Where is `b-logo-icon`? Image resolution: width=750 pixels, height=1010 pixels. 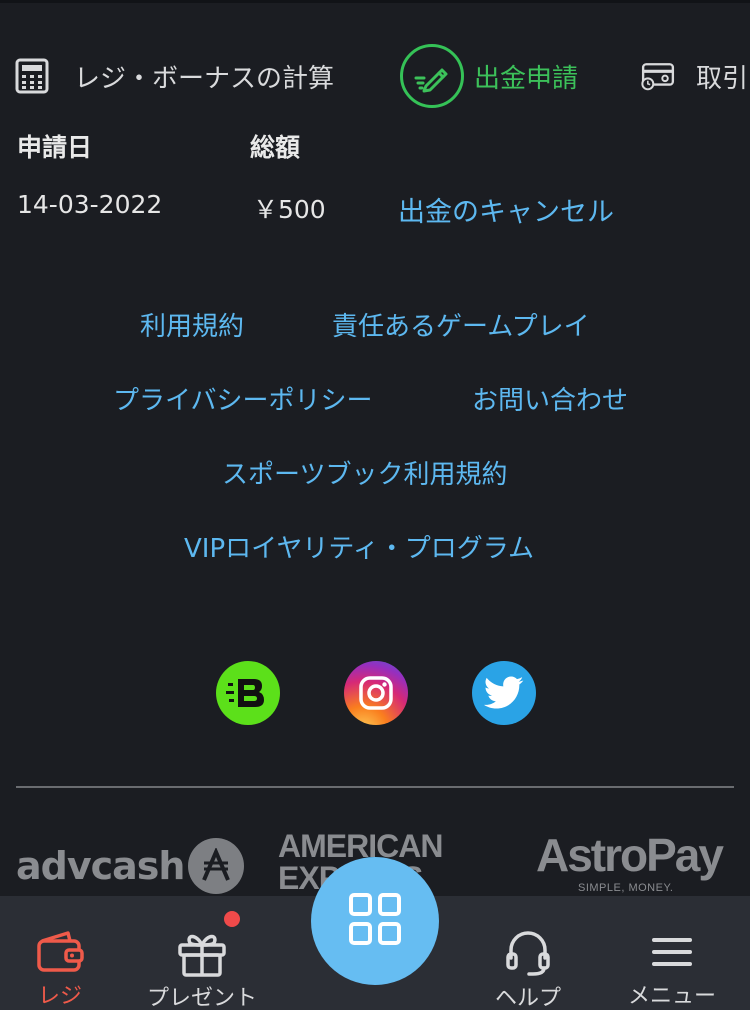
b-logo-icon is located at coordinates (248, 693).